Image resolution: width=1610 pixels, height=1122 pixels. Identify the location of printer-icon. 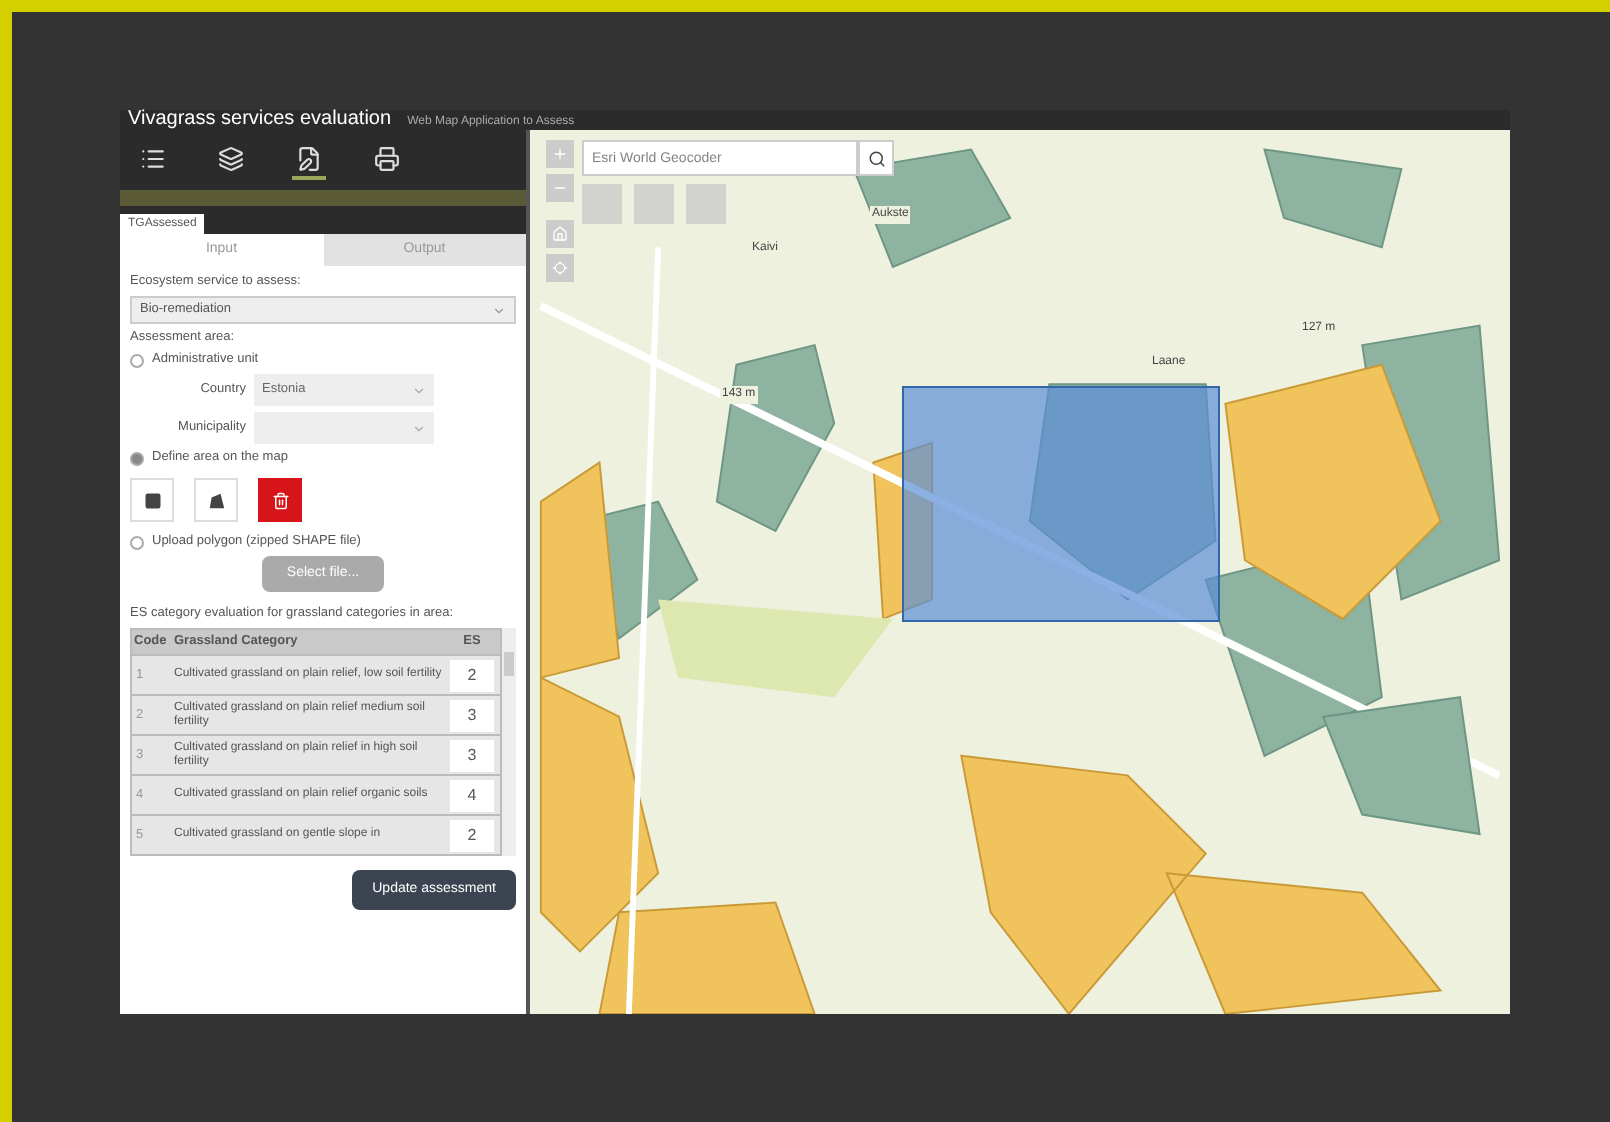
(387, 158).